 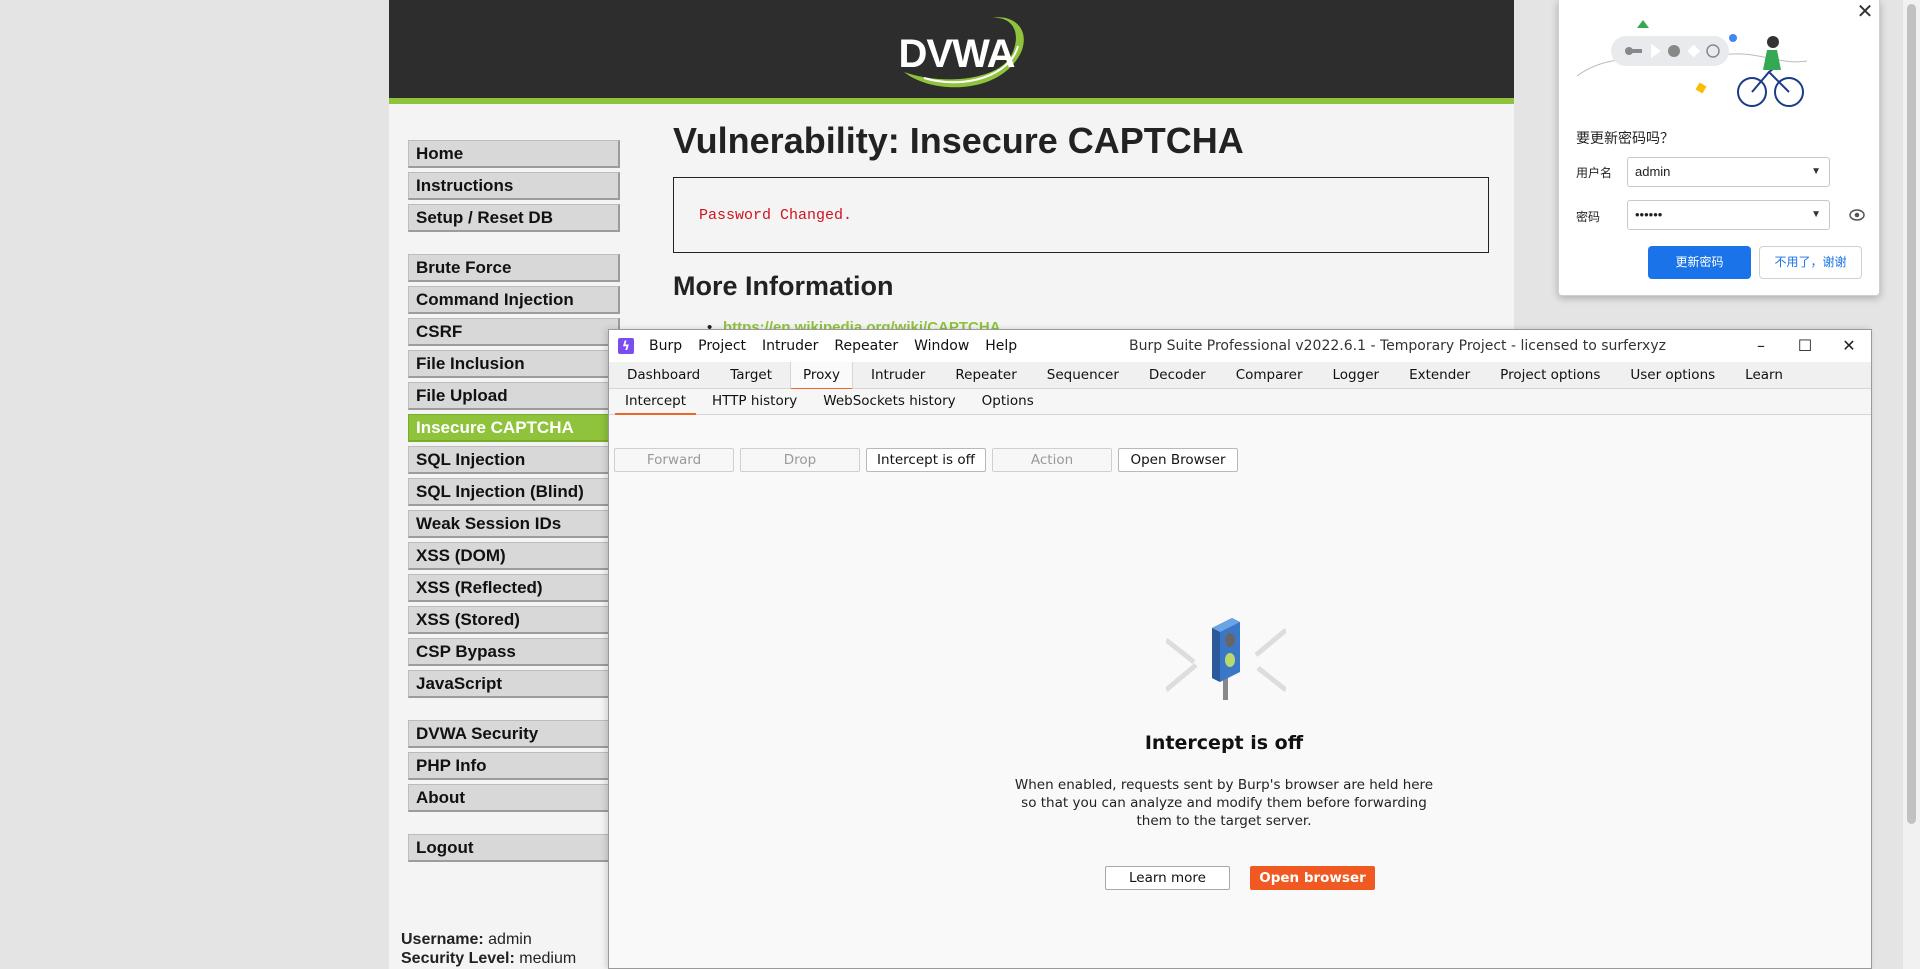 What do you see at coordinates (514, 300) in the screenshot?
I see `menu-item-command-injection: Command Injection` at bounding box center [514, 300].